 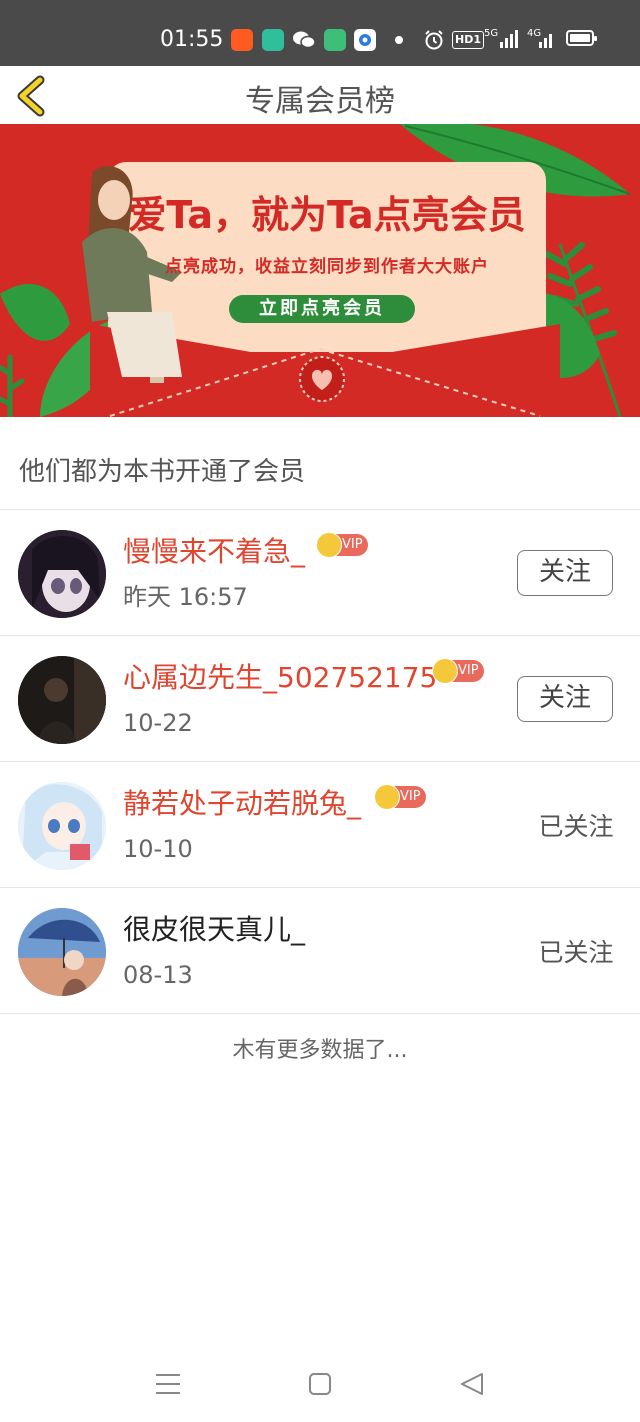 I want to click on activate-vip-button: 立即点亮会员, so click(x=322, y=309).